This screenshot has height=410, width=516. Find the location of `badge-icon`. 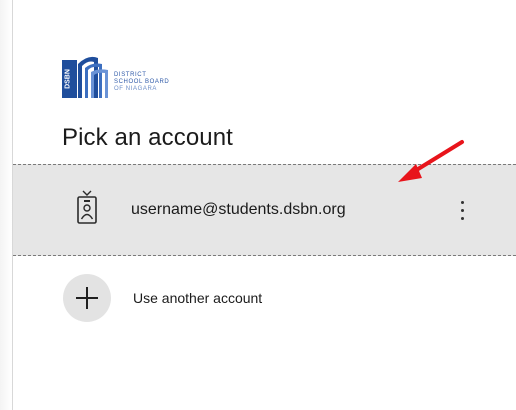

badge-icon is located at coordinates (87, 207).